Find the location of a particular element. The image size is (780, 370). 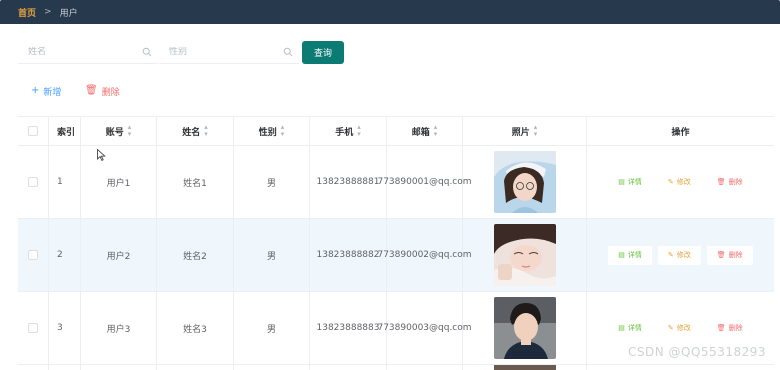

cell-index is located at coordinates (65, 367).